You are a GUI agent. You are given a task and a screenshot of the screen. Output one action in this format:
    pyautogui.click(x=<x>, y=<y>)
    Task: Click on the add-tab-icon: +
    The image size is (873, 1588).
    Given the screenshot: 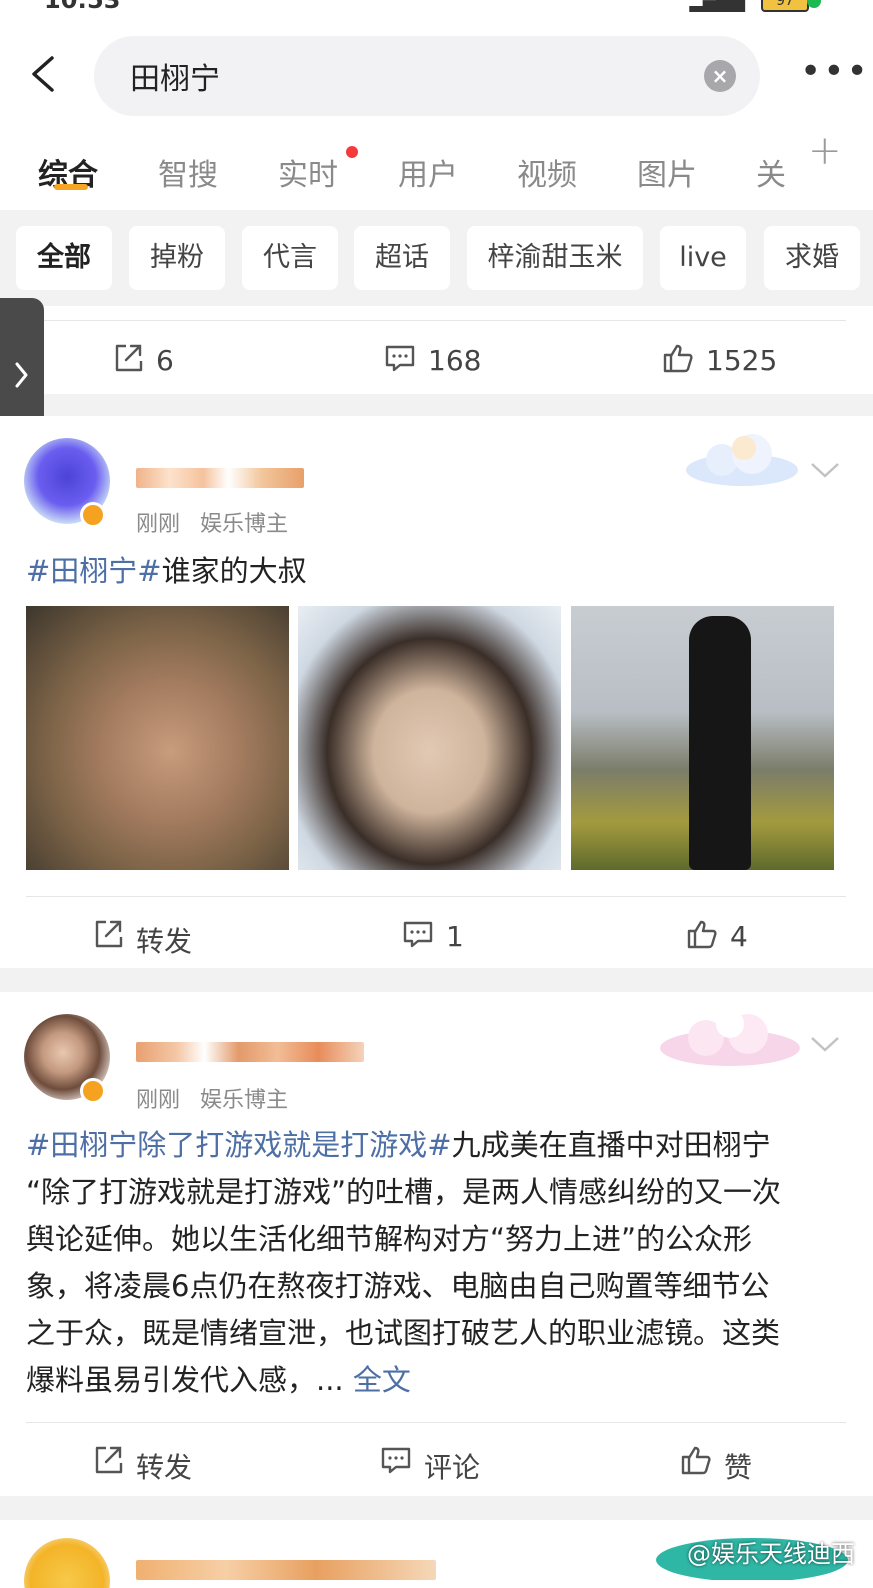 What is the action you would take?
    pyautogui.click(x=825, y=151)
    